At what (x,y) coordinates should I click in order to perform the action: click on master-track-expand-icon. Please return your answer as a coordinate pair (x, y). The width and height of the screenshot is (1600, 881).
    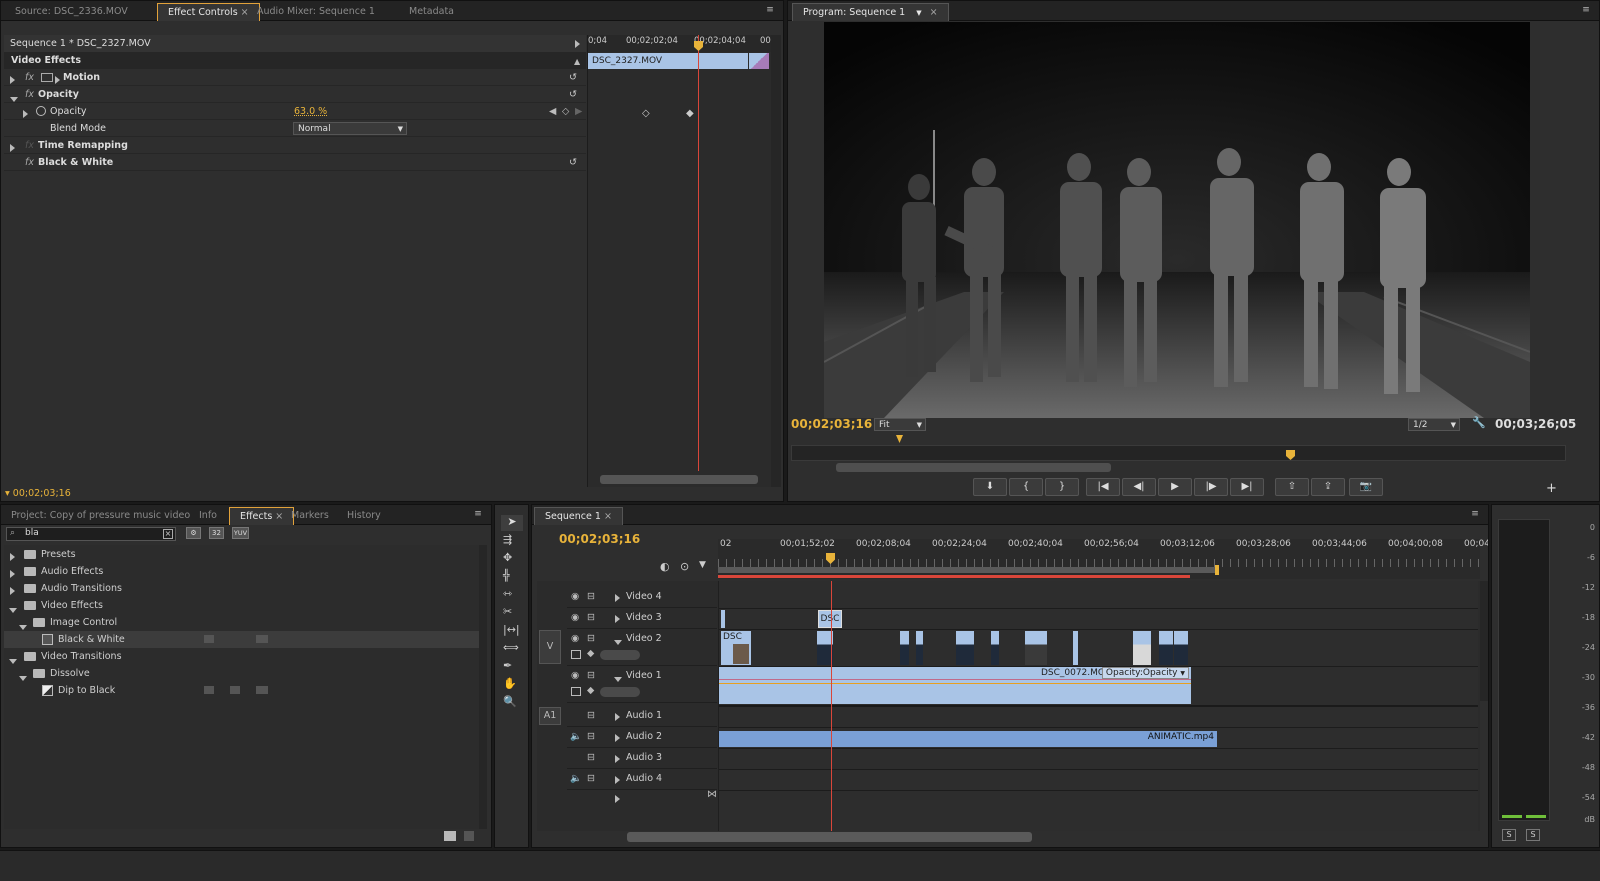
    Looking at the image, I should click on (617, 800).